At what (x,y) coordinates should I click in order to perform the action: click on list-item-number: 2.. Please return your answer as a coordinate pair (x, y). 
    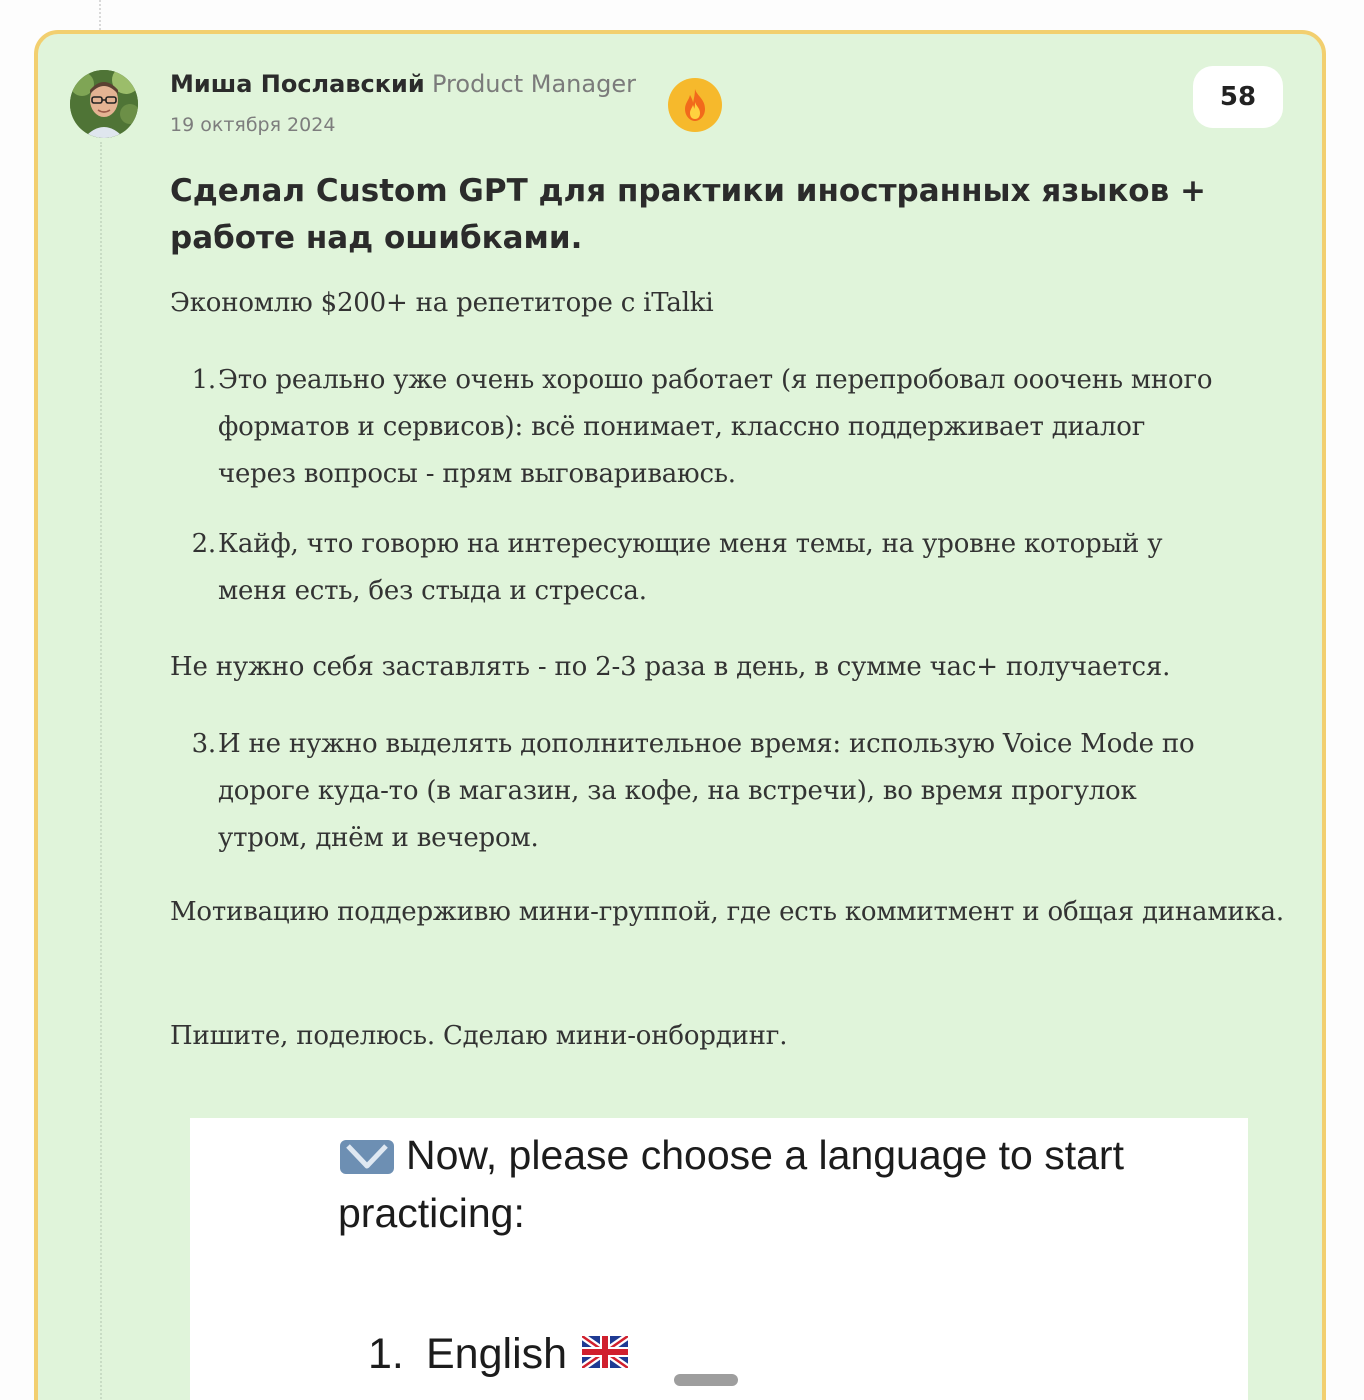
    Looking at the image, I should click on (204, 544).